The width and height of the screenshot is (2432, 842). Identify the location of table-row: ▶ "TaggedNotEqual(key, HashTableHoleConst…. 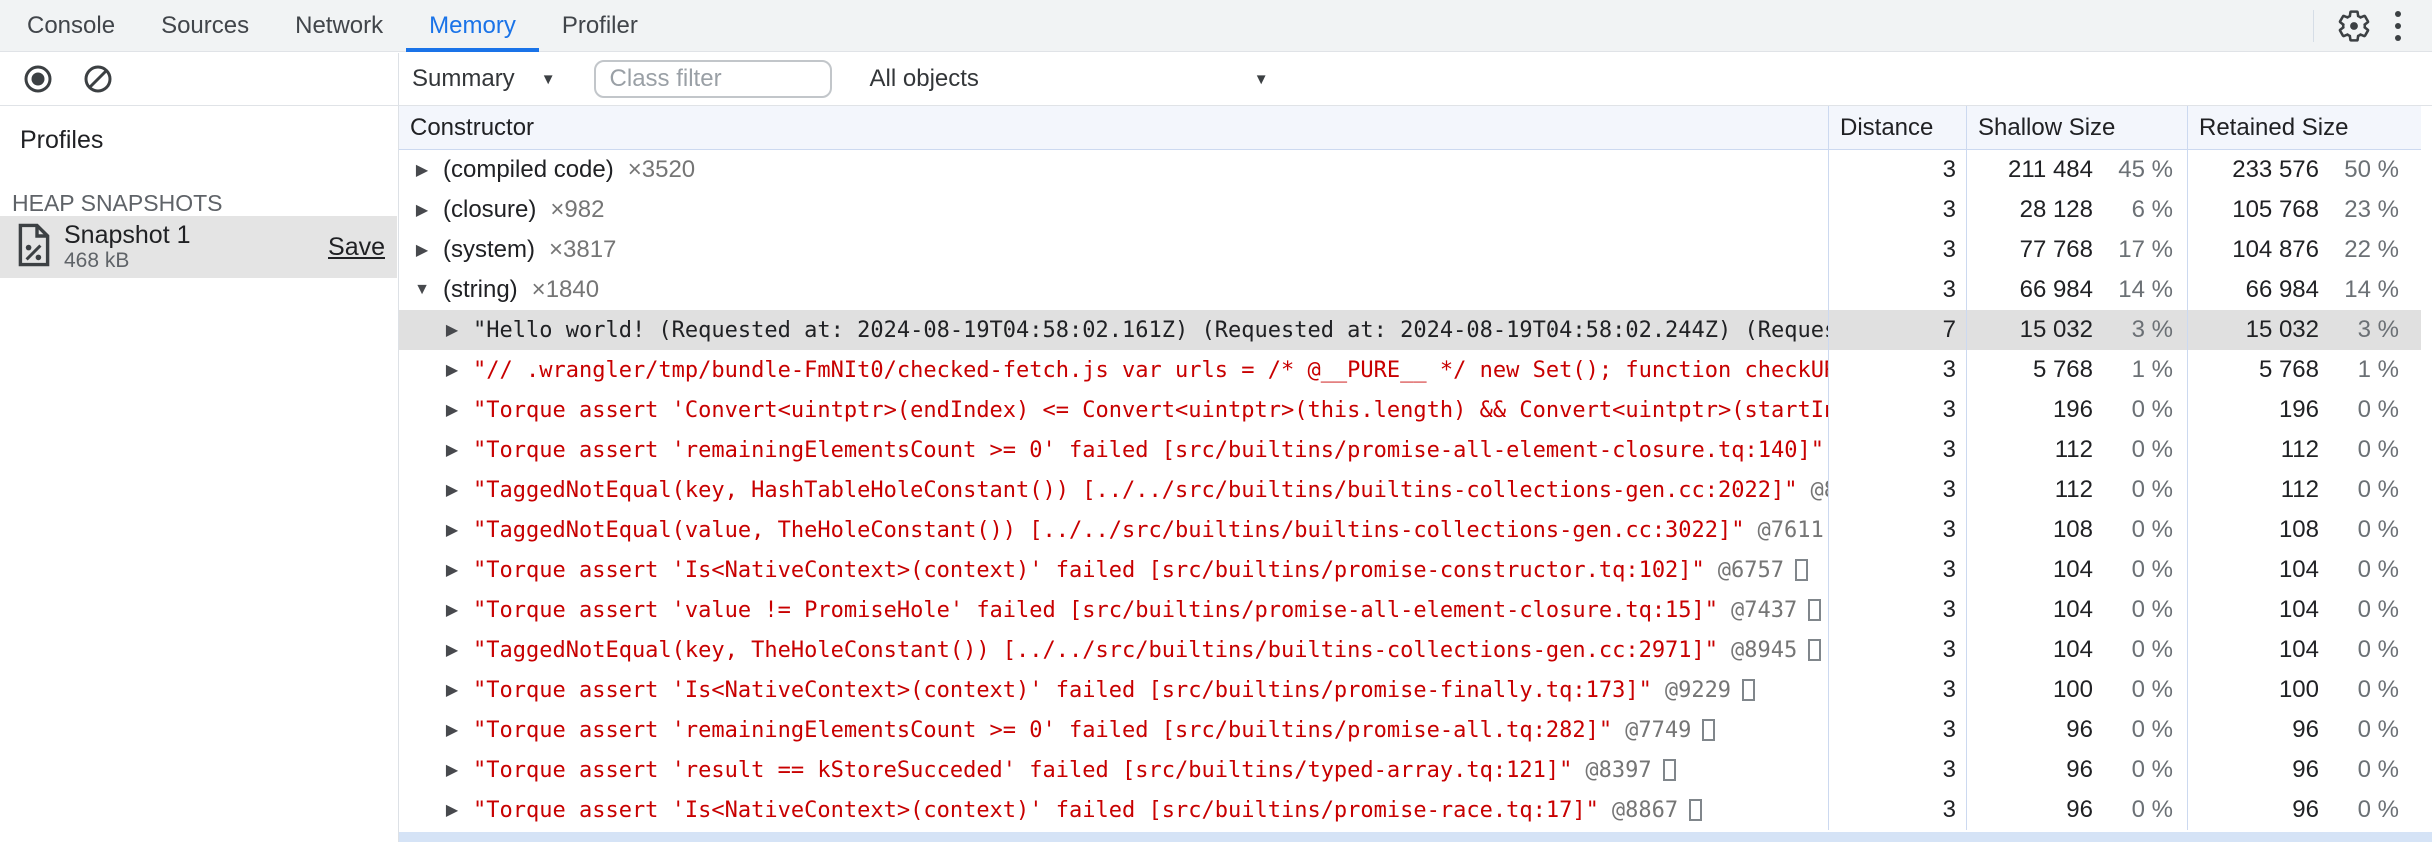
(1410, 490).